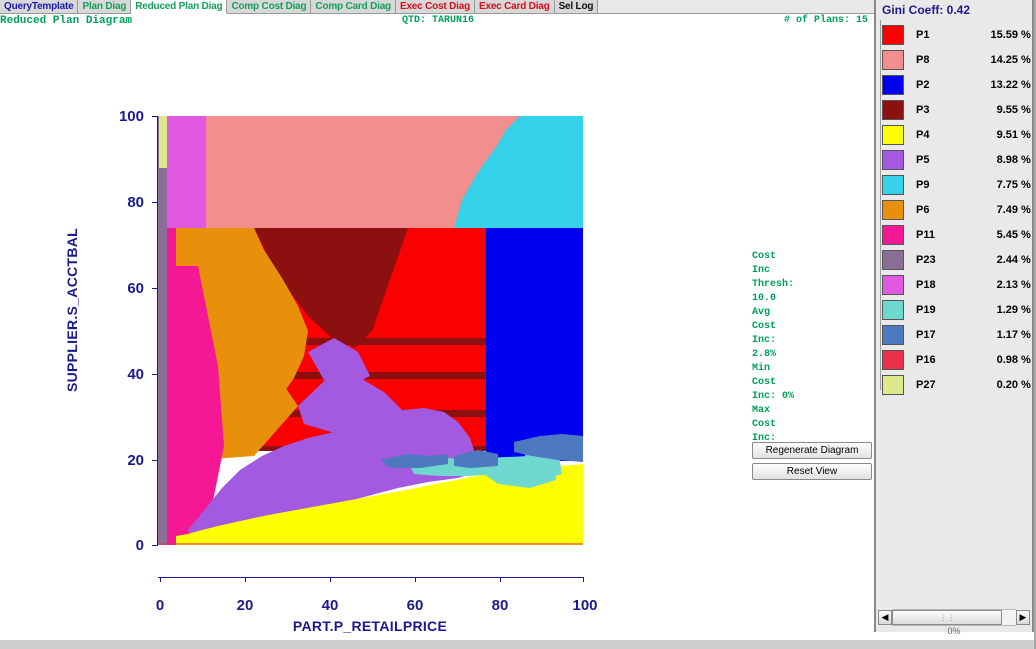 The width and height of the screenshot is (1036, 649). I want to click on scrollbar-track: ⋮⋮, so click(954, 617).